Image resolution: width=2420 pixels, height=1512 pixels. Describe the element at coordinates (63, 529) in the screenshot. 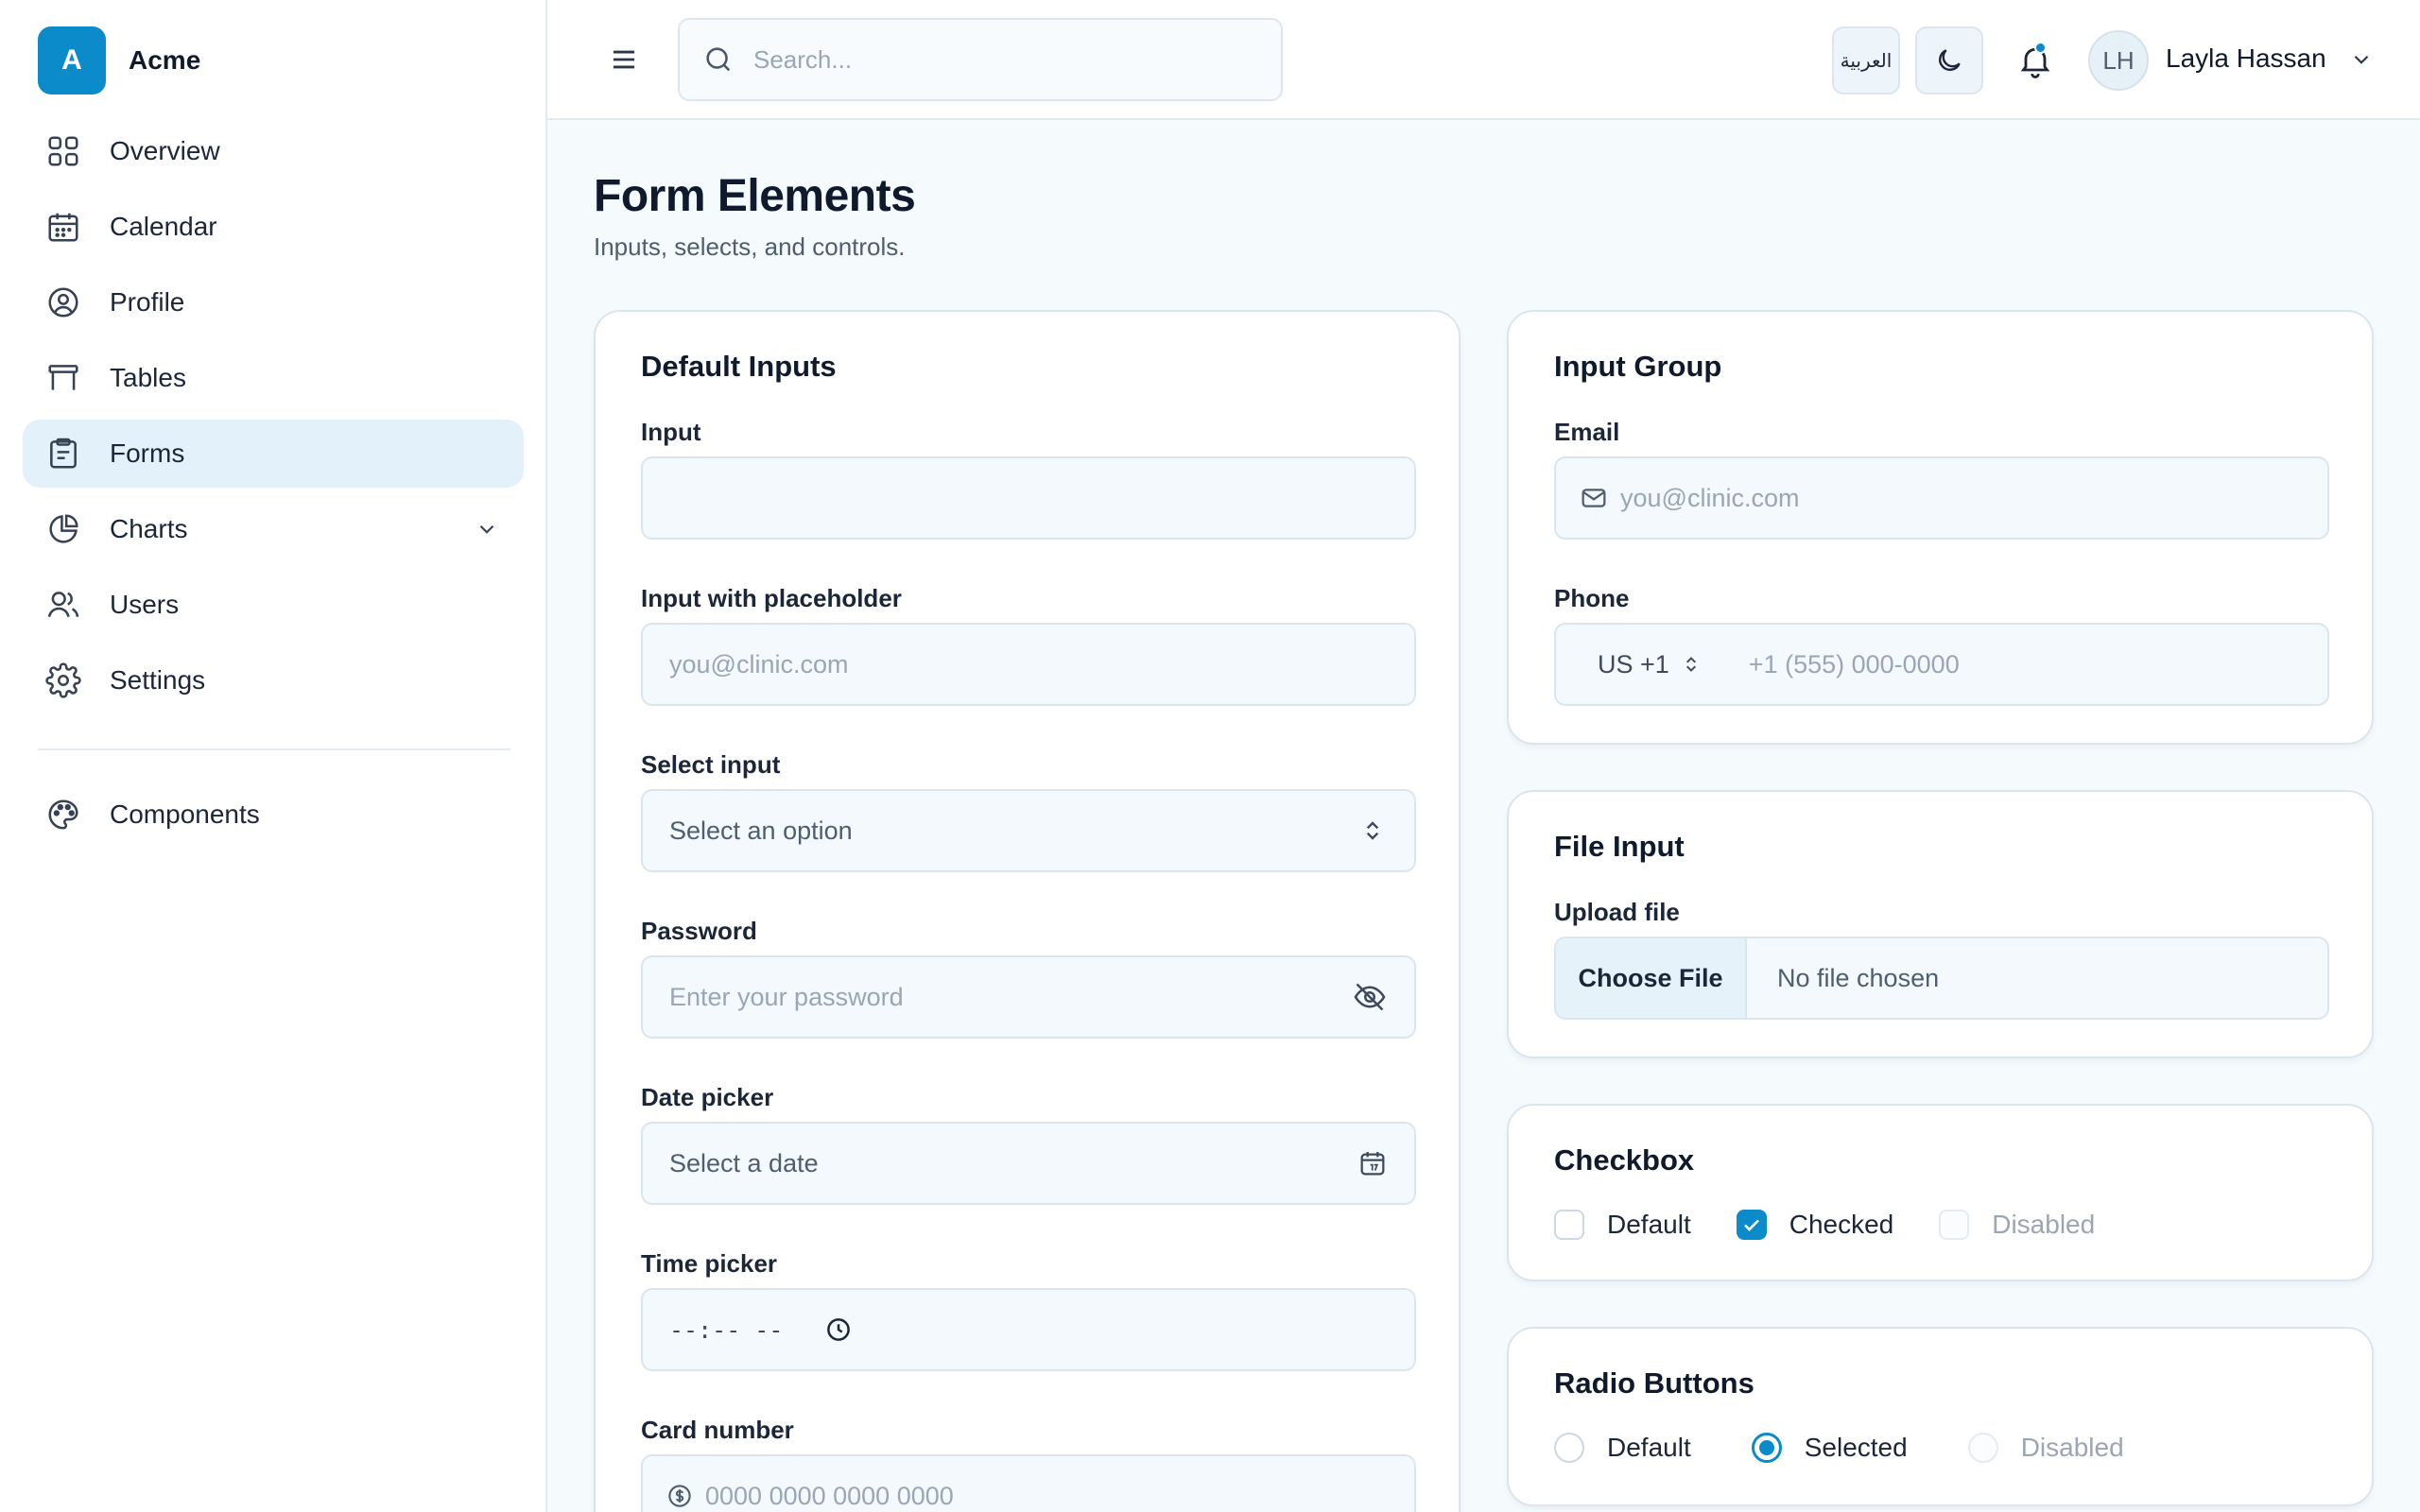

I see `pie-chart-icon` at that location.